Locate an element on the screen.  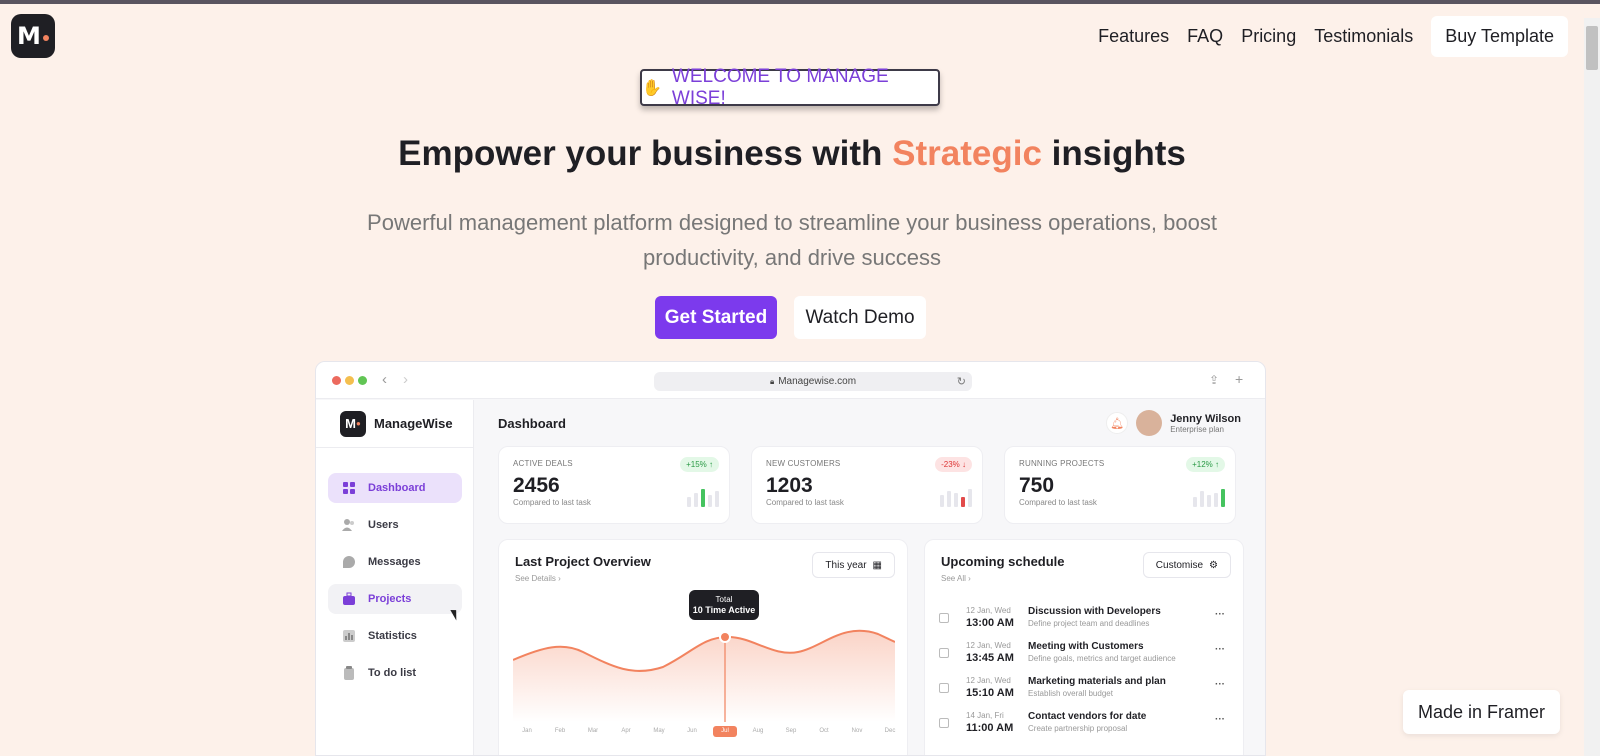
month-label-selected: Jul is located at coordinates (725, 731).